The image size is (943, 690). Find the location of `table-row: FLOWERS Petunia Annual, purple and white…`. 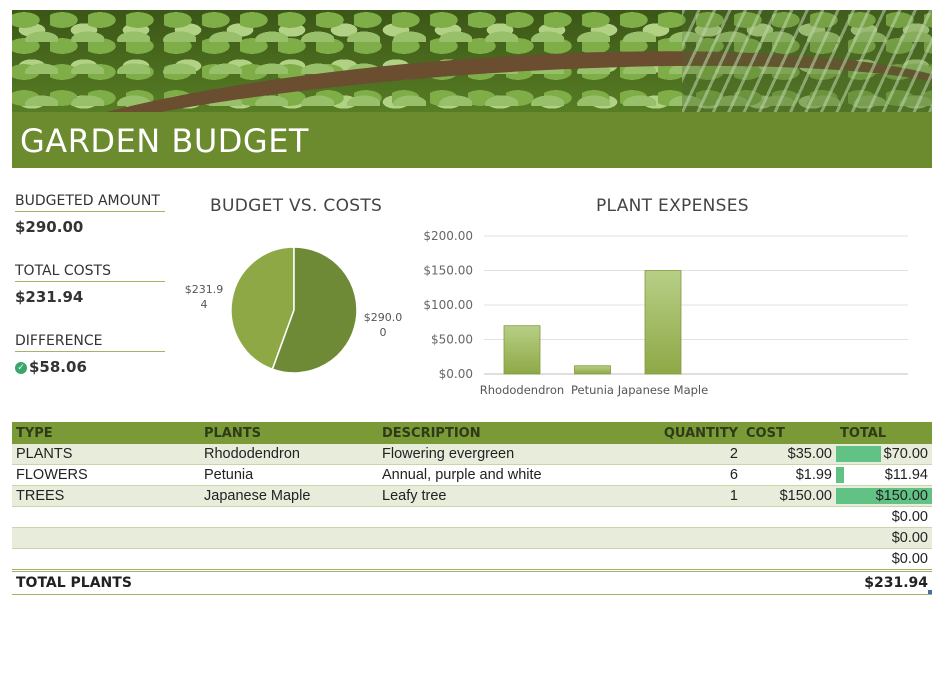

table-row: FLOWERS Petunia Annual, purple and white… is located at coordinates (472, 475).